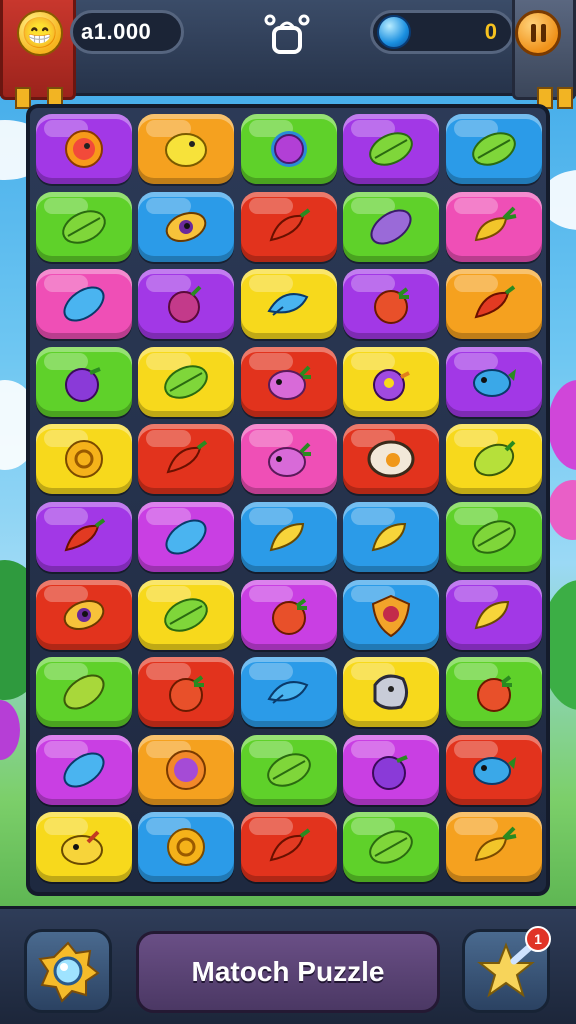 The image size is (576, 1024). Describe the element at coordinates (493, 537) in the screenshot. I see `tile-r6-c5` at that location.